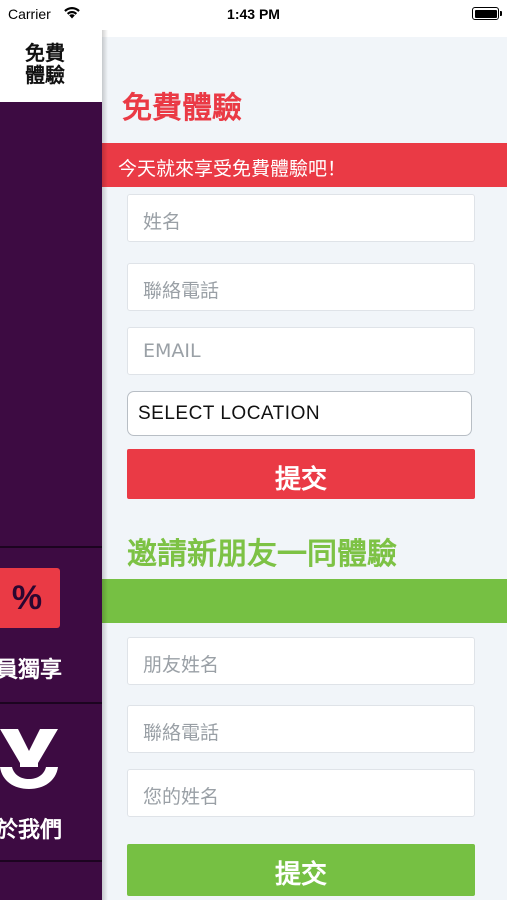 Image resolution: width=507 pixels, height=900 pixels. I want to click on clock: 1:43 PM, so click(253, 14).